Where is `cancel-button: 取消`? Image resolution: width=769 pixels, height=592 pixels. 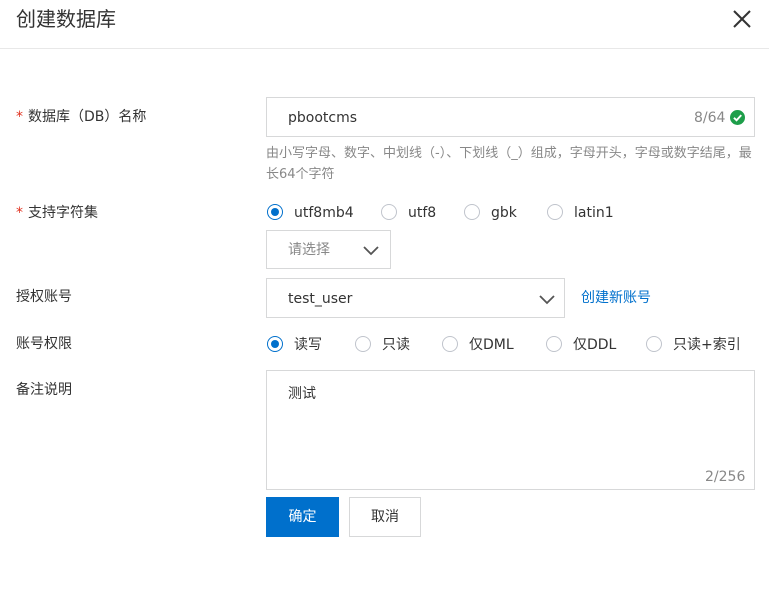
cancel-button: 取消 is located at coordinates (385, 517).